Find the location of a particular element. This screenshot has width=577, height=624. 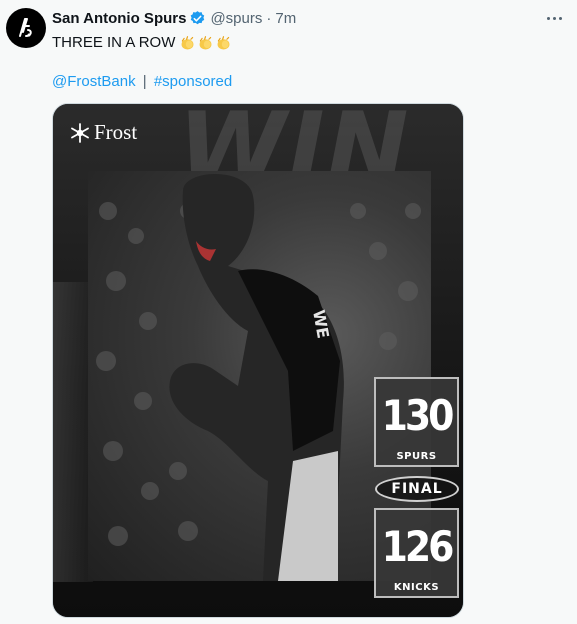

frost-logo-text: Frost is located at coordinates (116, 132).